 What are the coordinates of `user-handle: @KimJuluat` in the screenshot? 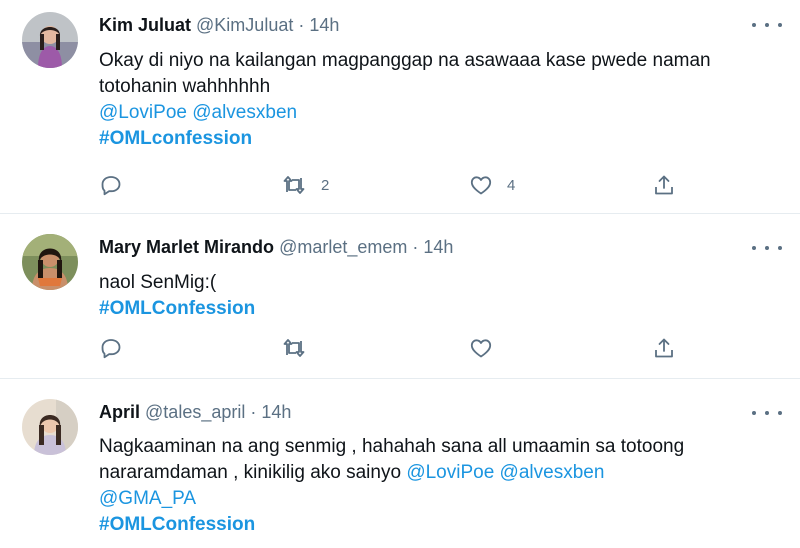 It's located at (244, 25).